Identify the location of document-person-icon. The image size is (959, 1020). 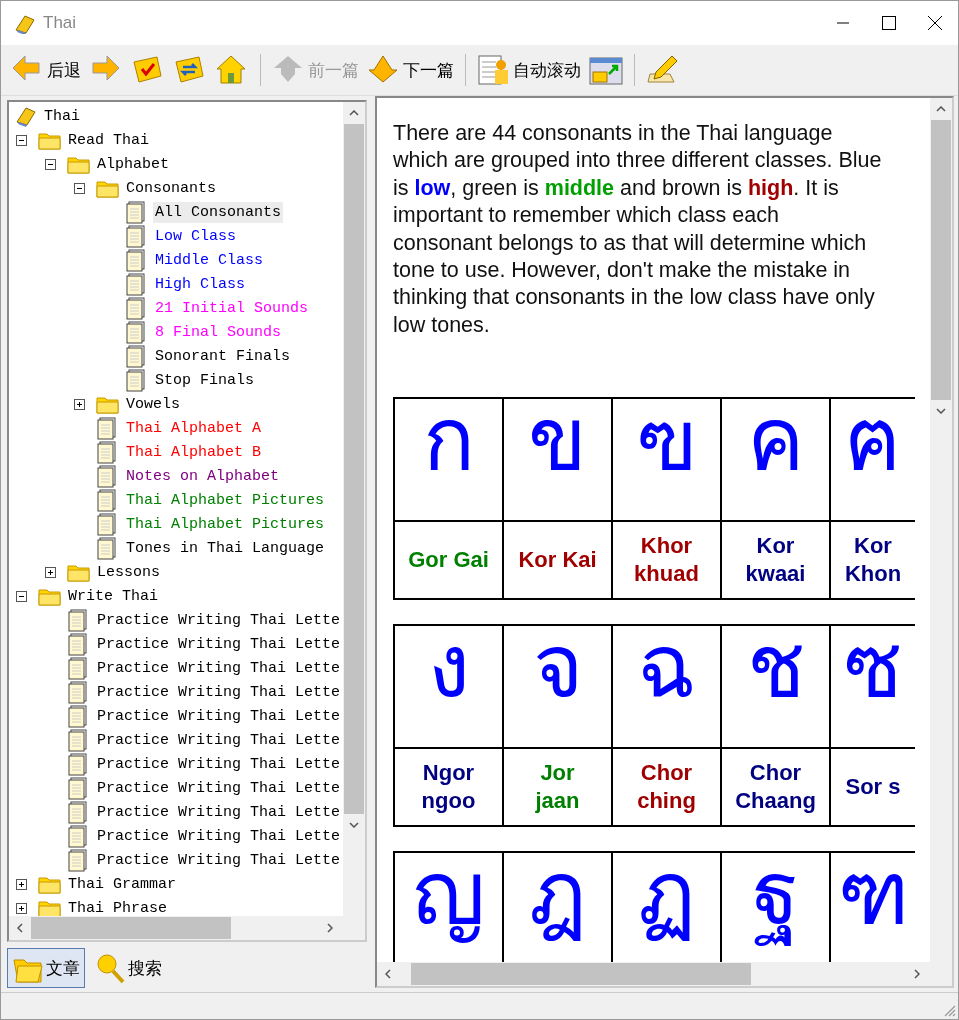
(494, 70).